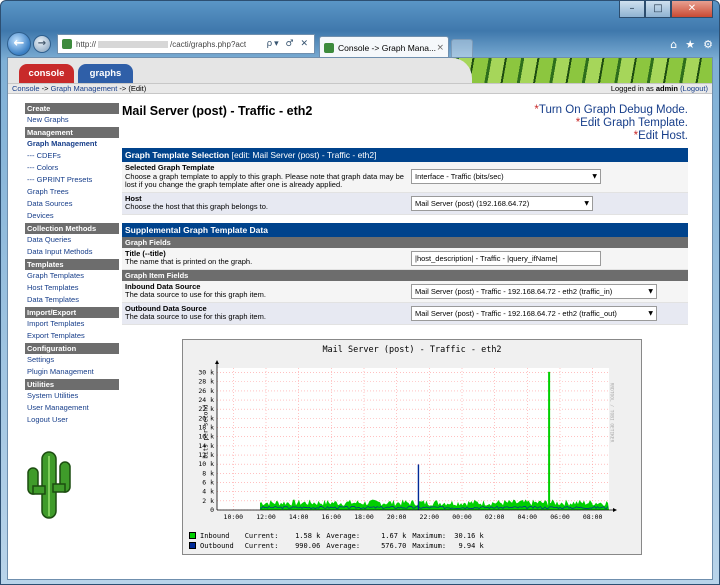 The height and width of the screenshot is (585, 720). What do you see at coordinates (72, 168) in the screenshot?
I see `sidebar-item-colors: --- Colors` at bounding box center [72, 168].